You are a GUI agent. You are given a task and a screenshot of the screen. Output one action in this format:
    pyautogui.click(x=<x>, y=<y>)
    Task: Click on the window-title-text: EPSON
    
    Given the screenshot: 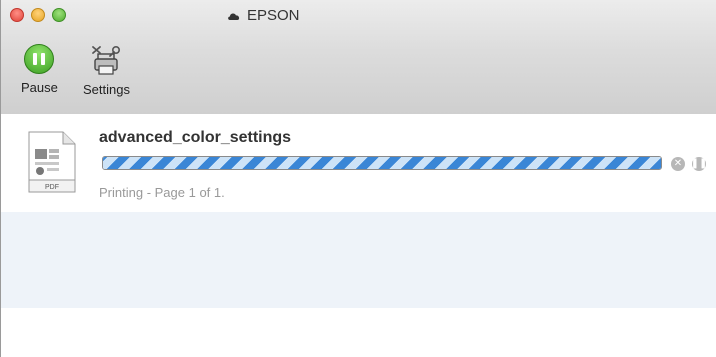 What is the action you would take?
    pyautogui.click(x=273, y=15)
    